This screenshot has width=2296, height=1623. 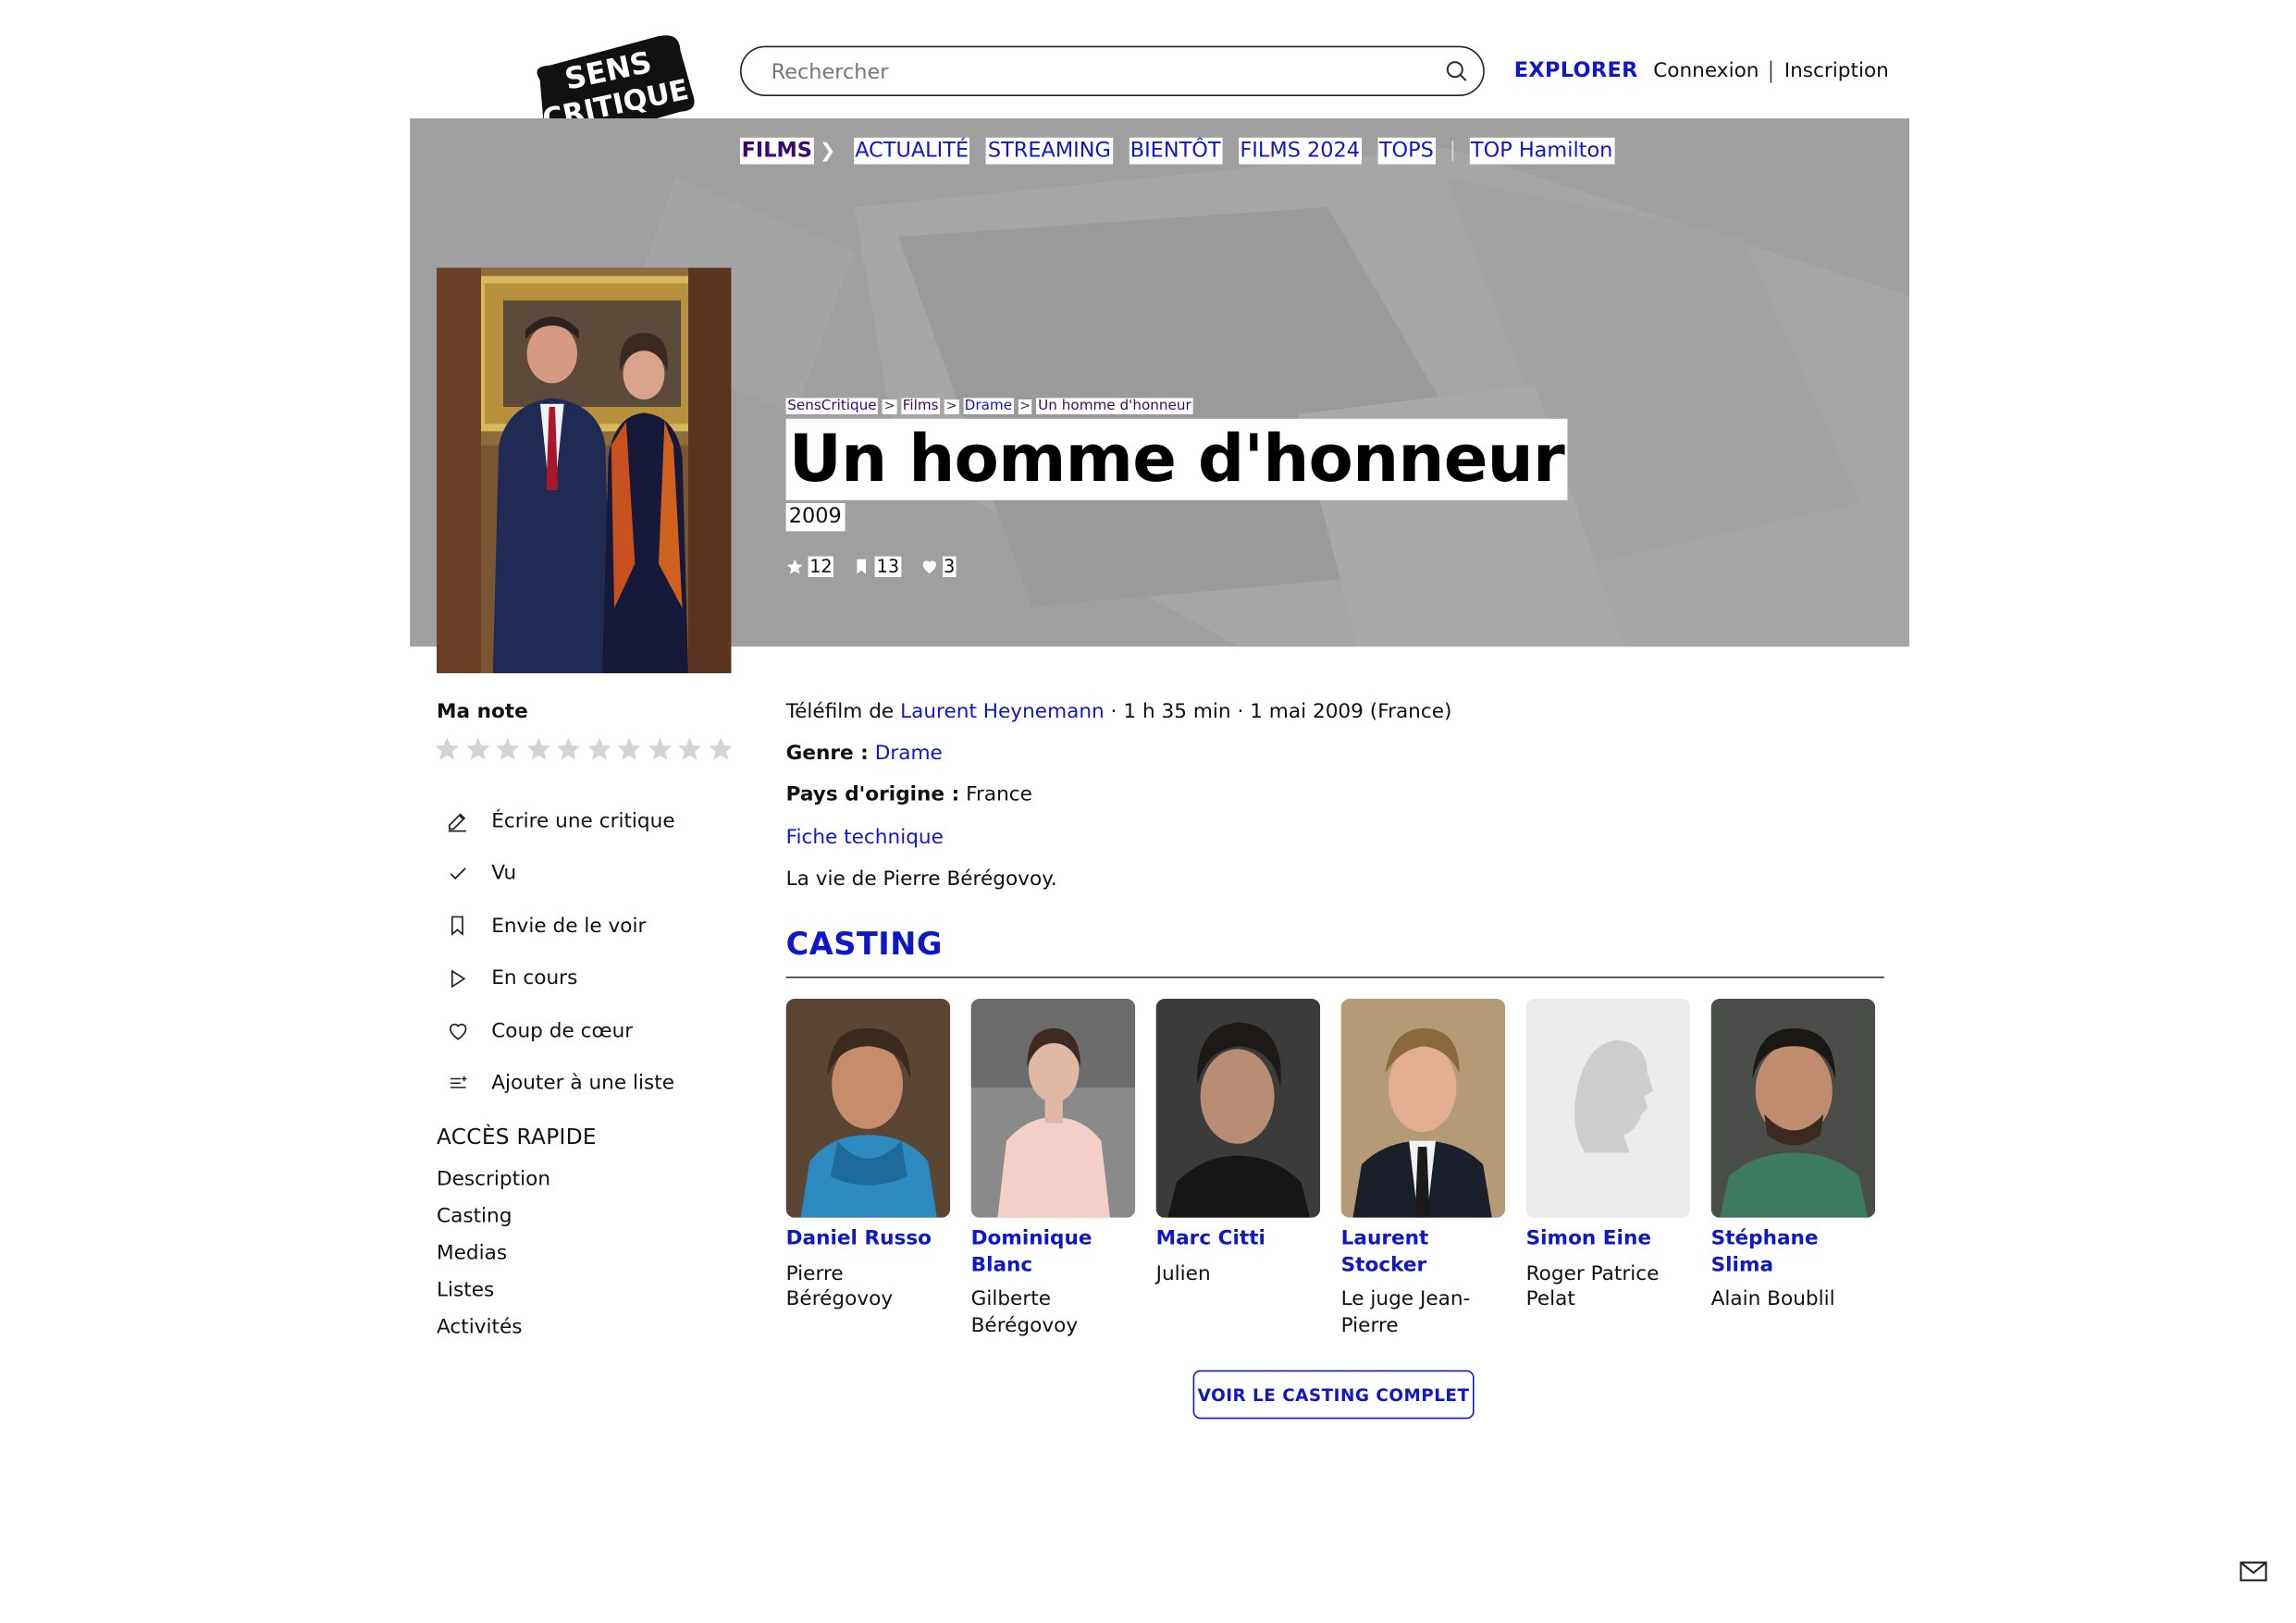 What do you see at coordinates (1706, 71) in the screenshot?
I see `login-link: Connexion` at bounding box center [1706, 71].